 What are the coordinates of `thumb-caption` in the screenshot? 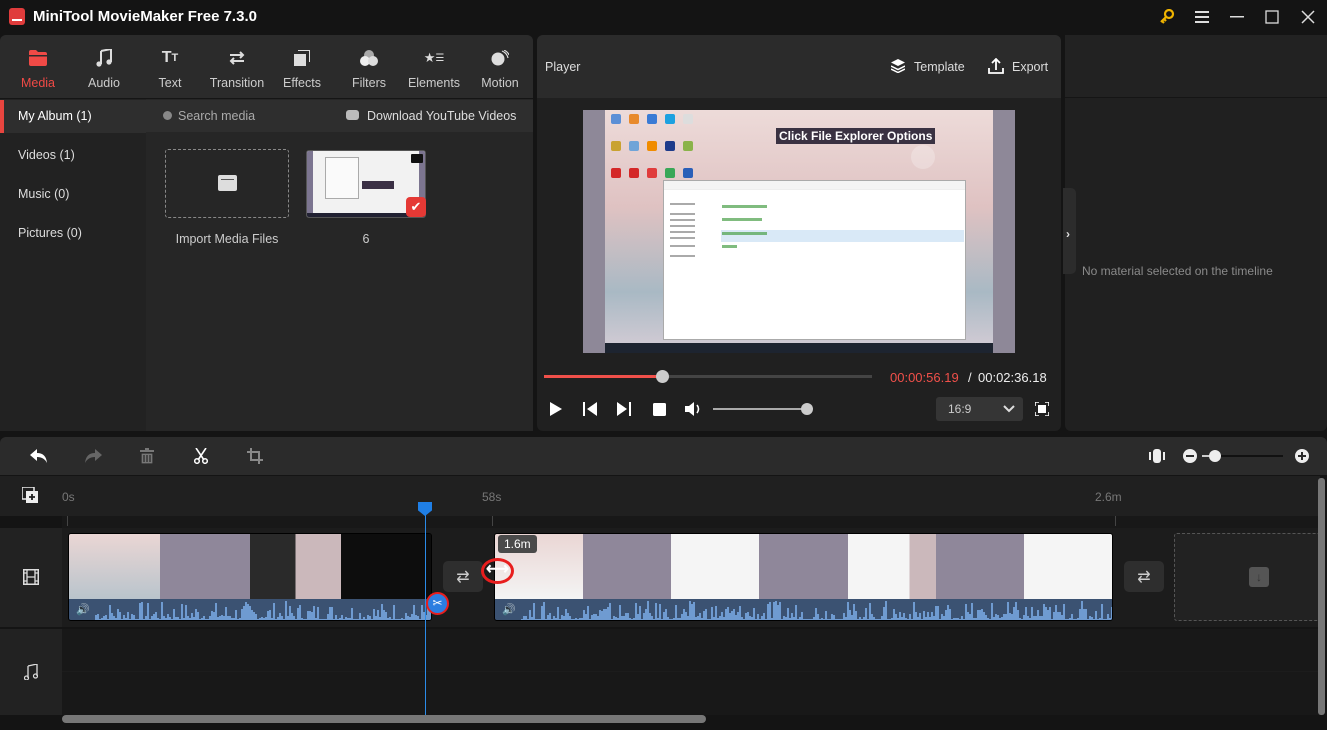 It's located at (378, 185).